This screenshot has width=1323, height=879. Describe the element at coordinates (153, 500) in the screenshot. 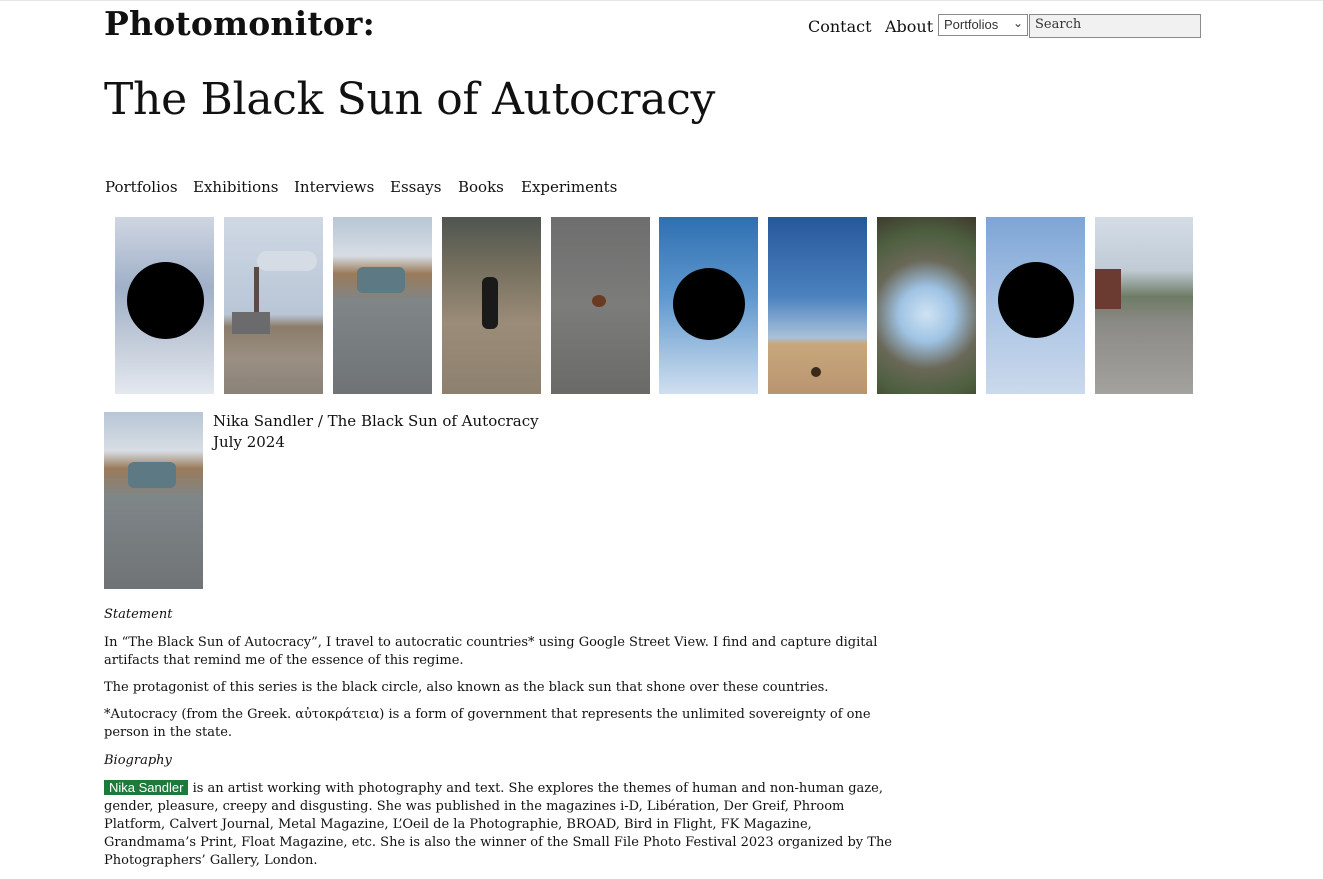

I see `cover-image` at that location.